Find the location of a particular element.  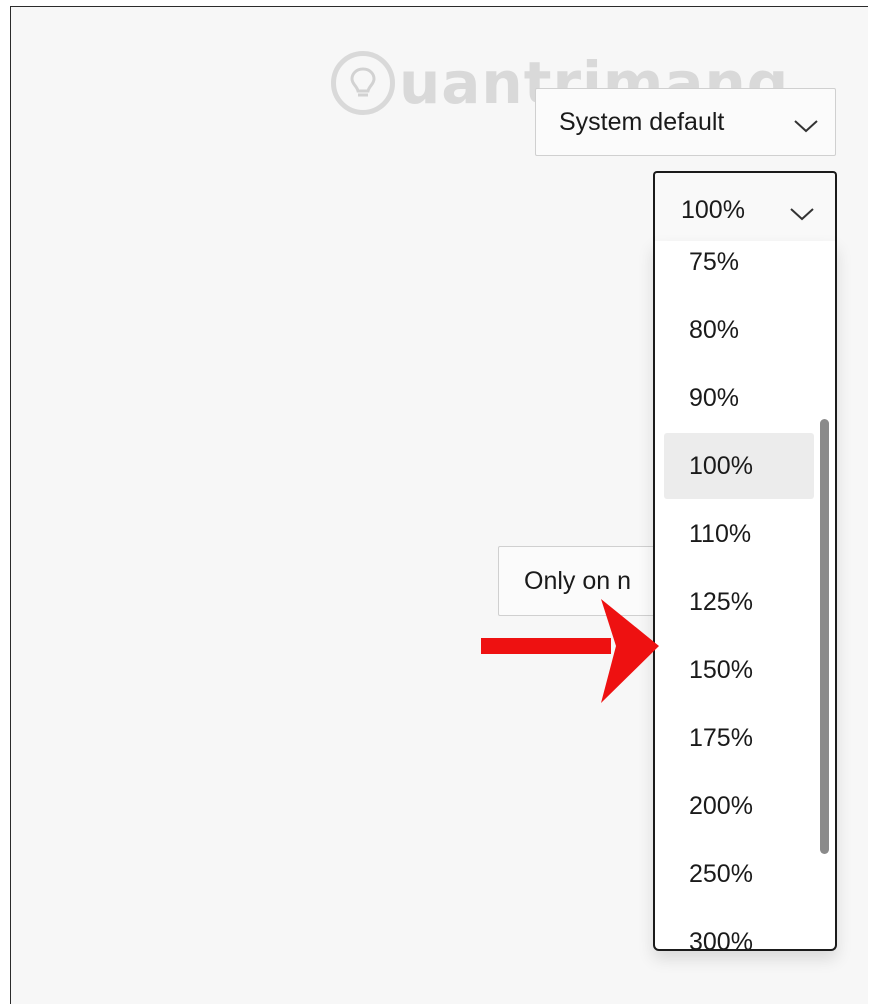

zoom-option-300: 300% is located at coordinates (739, 929).